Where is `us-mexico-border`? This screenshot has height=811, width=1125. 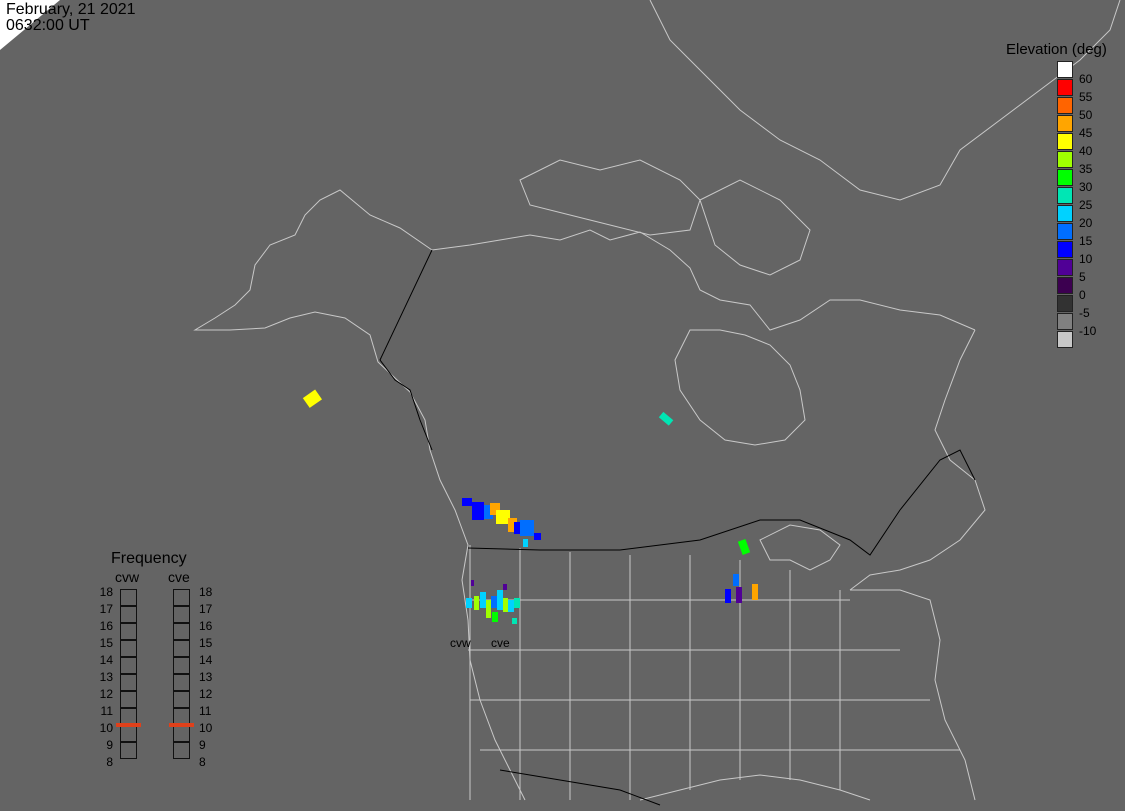 us-mexico-border is located at coordinates (580, 787).